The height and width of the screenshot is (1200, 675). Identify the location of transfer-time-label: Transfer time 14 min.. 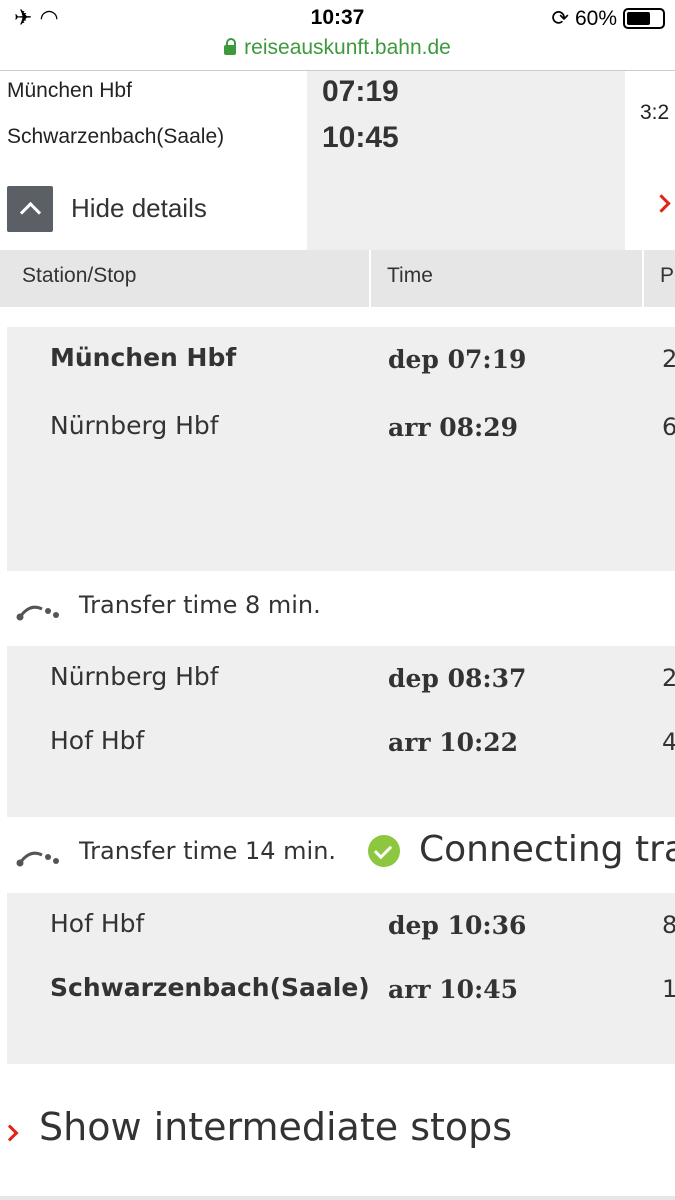
(208, 851).